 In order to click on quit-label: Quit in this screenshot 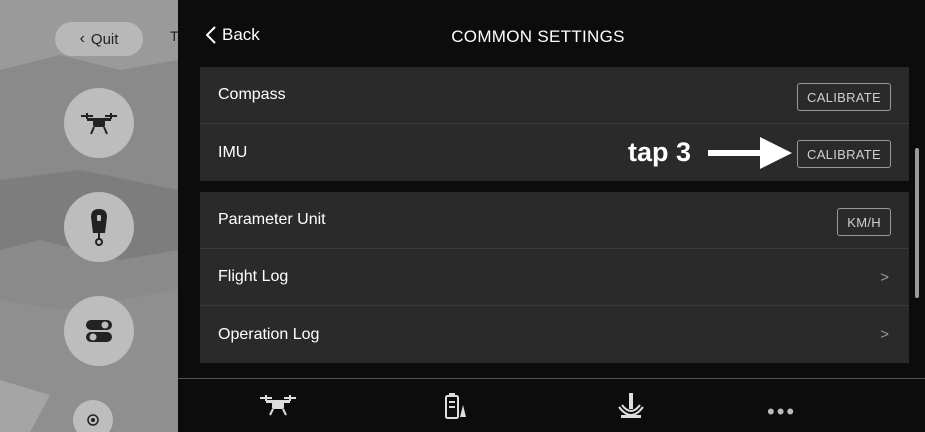, I will do `click(104, 39)`.